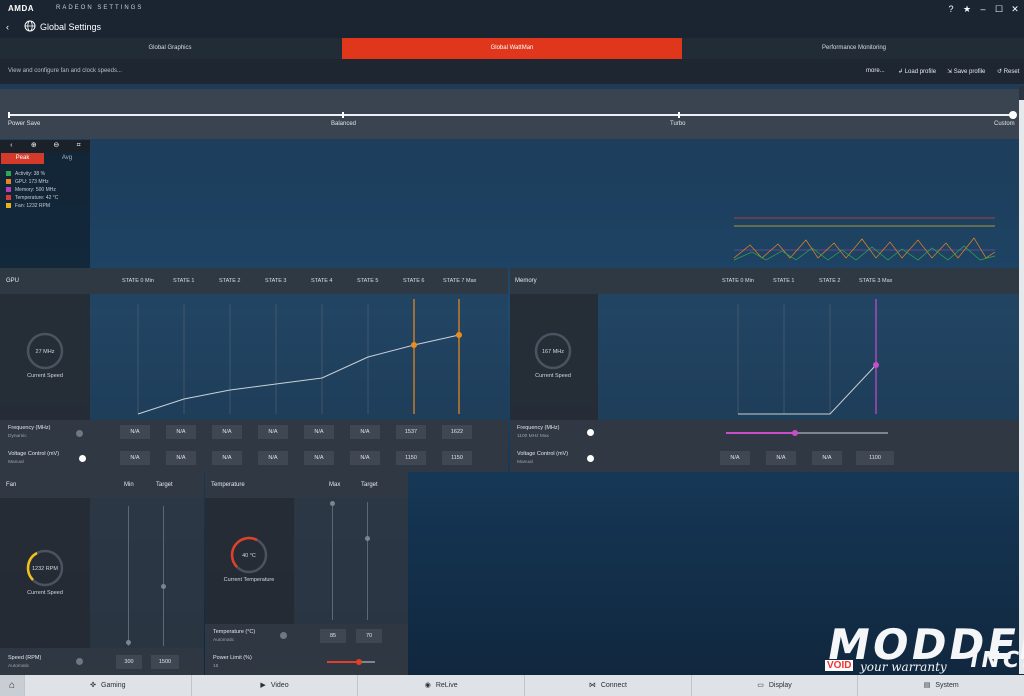 The height and width of the screenshot is (696, 1024). I want to click on temperature-target-slider, so click(367, 561).